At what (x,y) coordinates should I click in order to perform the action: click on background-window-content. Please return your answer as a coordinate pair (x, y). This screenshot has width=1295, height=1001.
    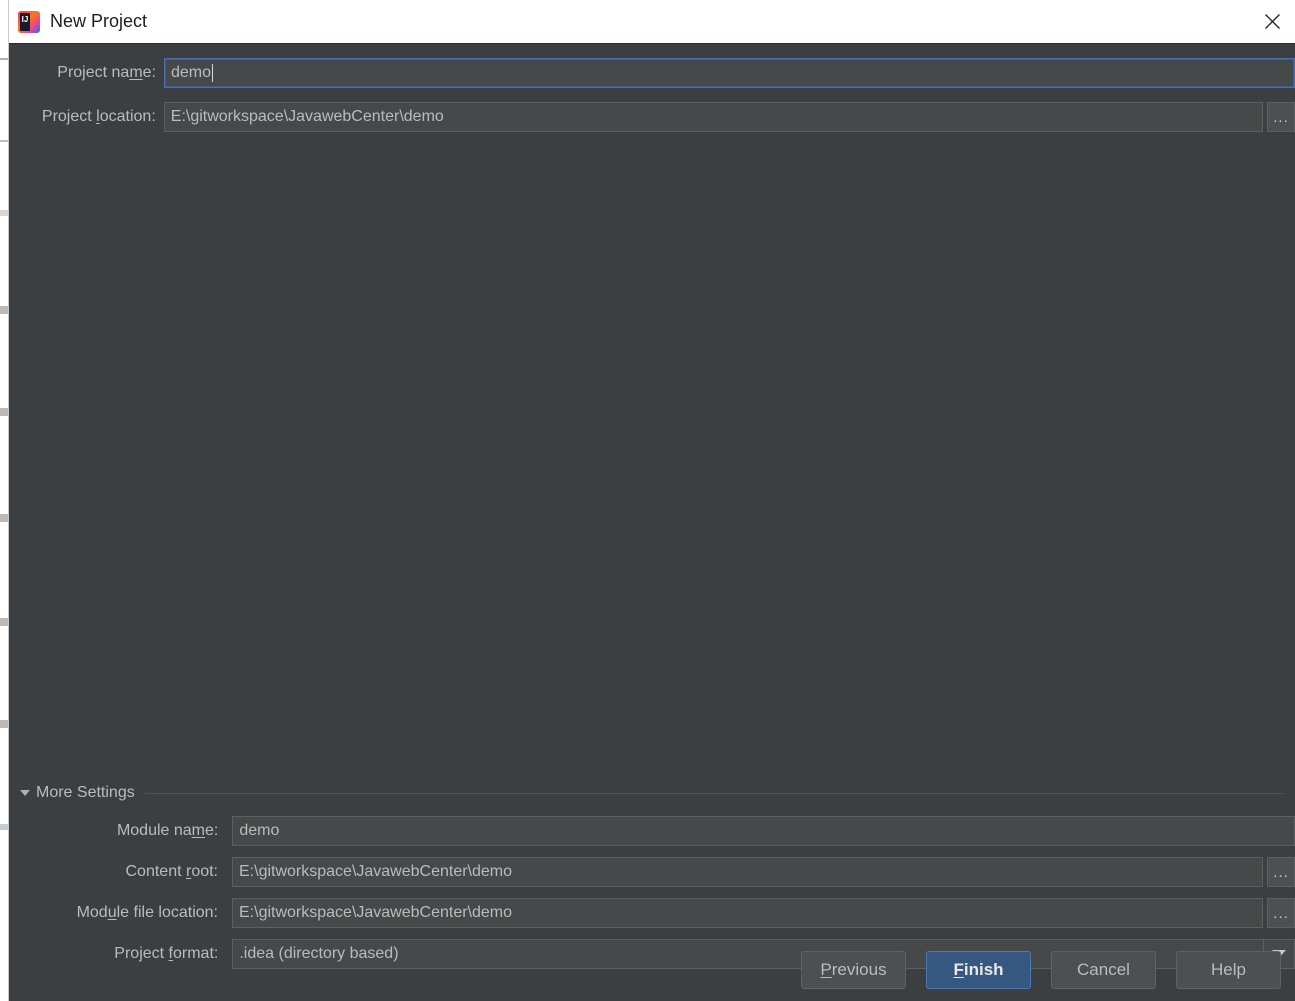
    Looking at the image, I should click on (4, 522).